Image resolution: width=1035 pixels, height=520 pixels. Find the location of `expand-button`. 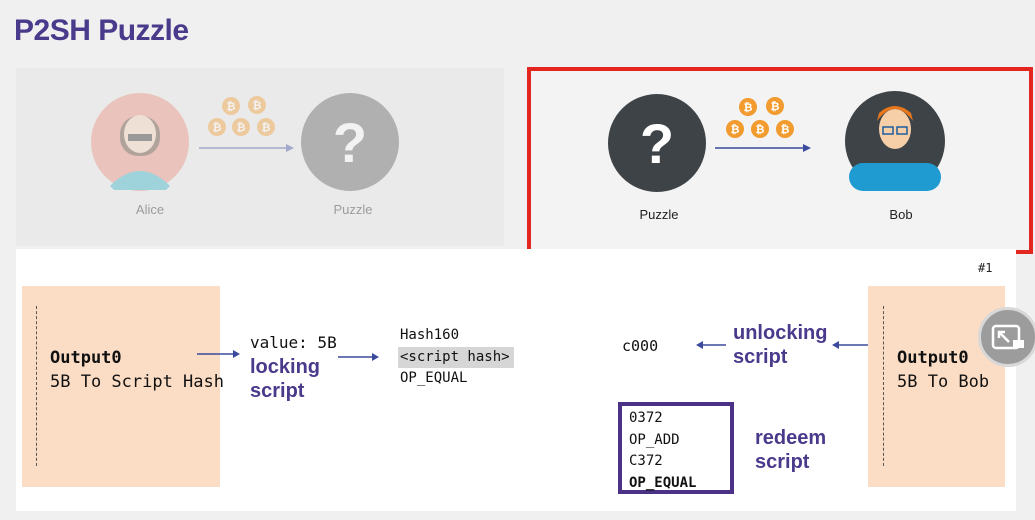

expand-button is located at coordinates (1006, 337).